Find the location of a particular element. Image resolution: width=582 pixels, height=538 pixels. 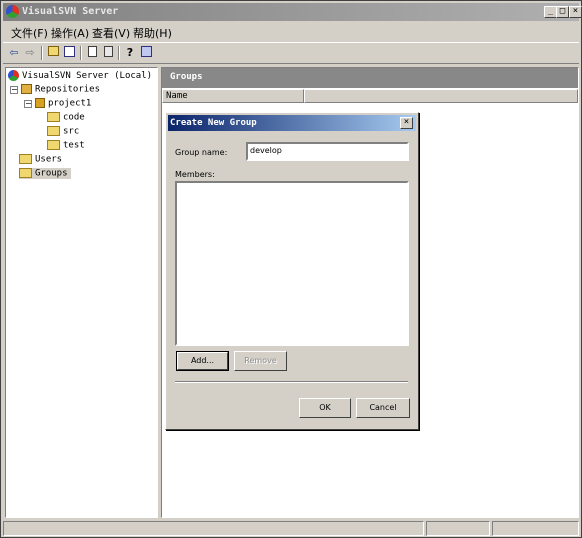

tree-label: Repositories is located at coordinates (68, 89).